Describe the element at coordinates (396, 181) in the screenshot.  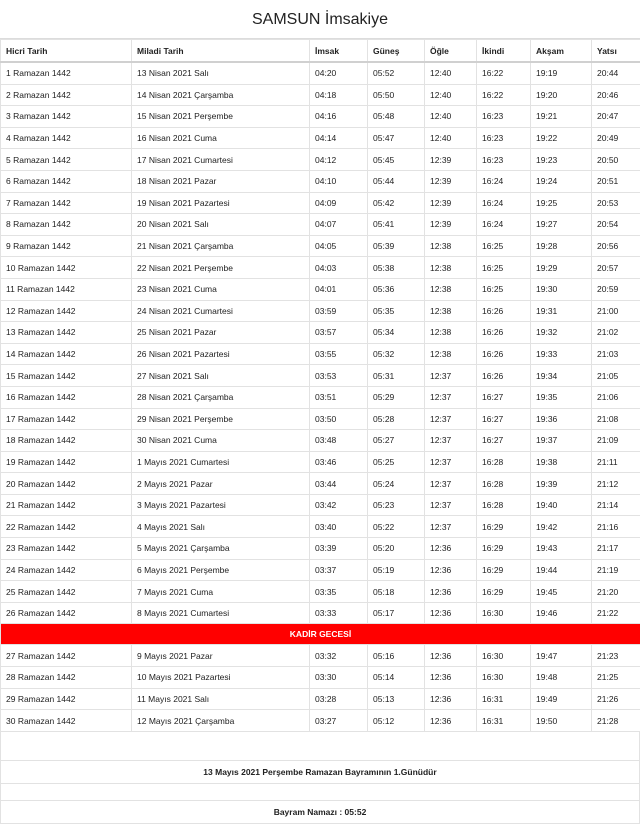
I see `cell-gunes: 05:44` at that location.